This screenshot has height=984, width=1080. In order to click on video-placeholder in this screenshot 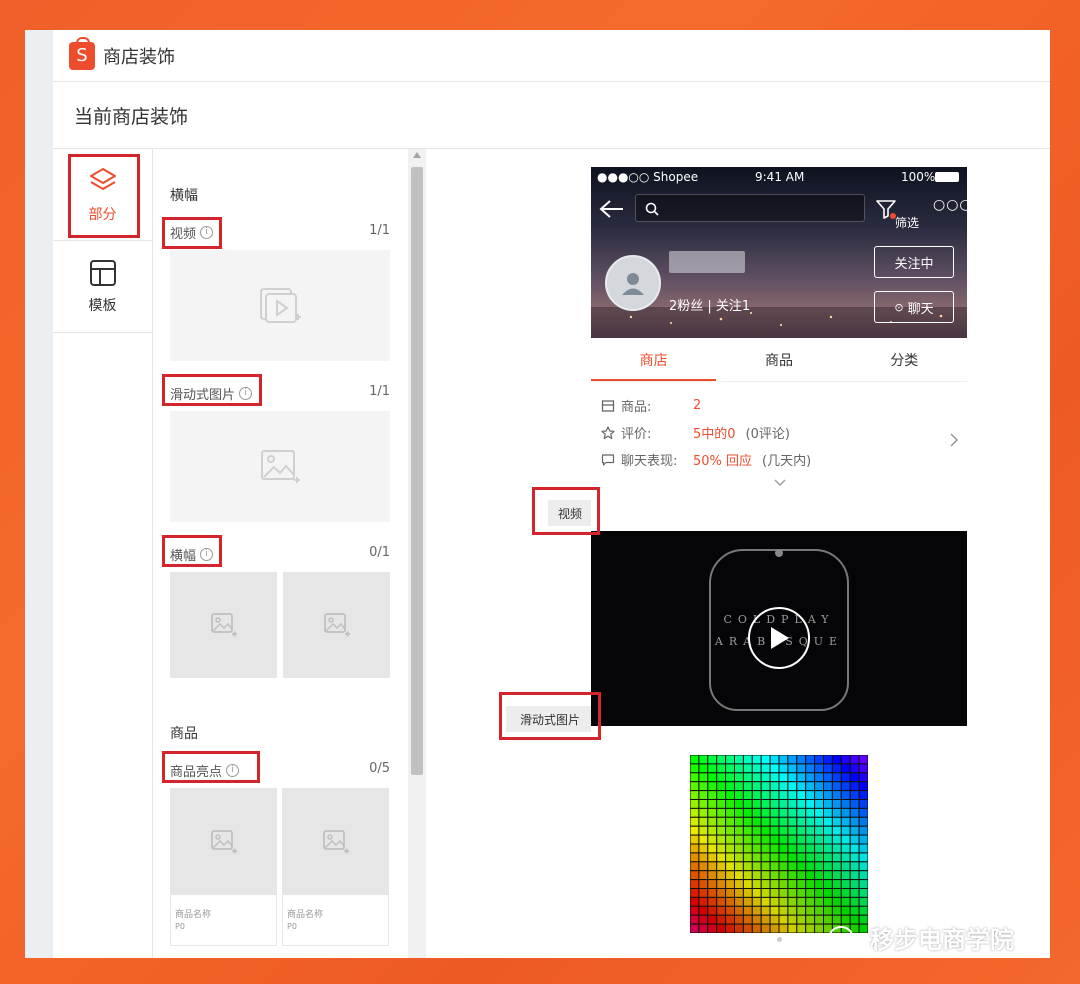, I will do `click(280, 305)`.